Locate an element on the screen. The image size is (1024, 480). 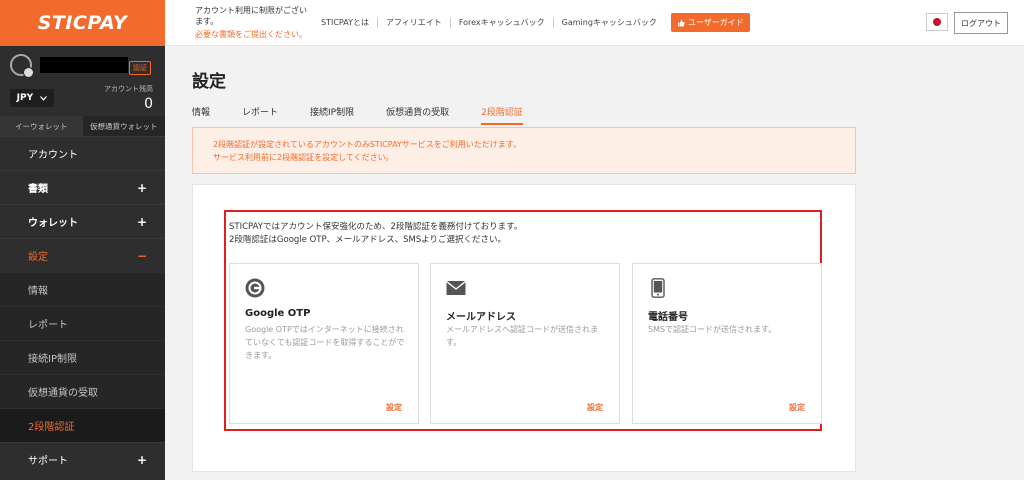
logo-text: STICPAY is located at coordinates (82, 23).